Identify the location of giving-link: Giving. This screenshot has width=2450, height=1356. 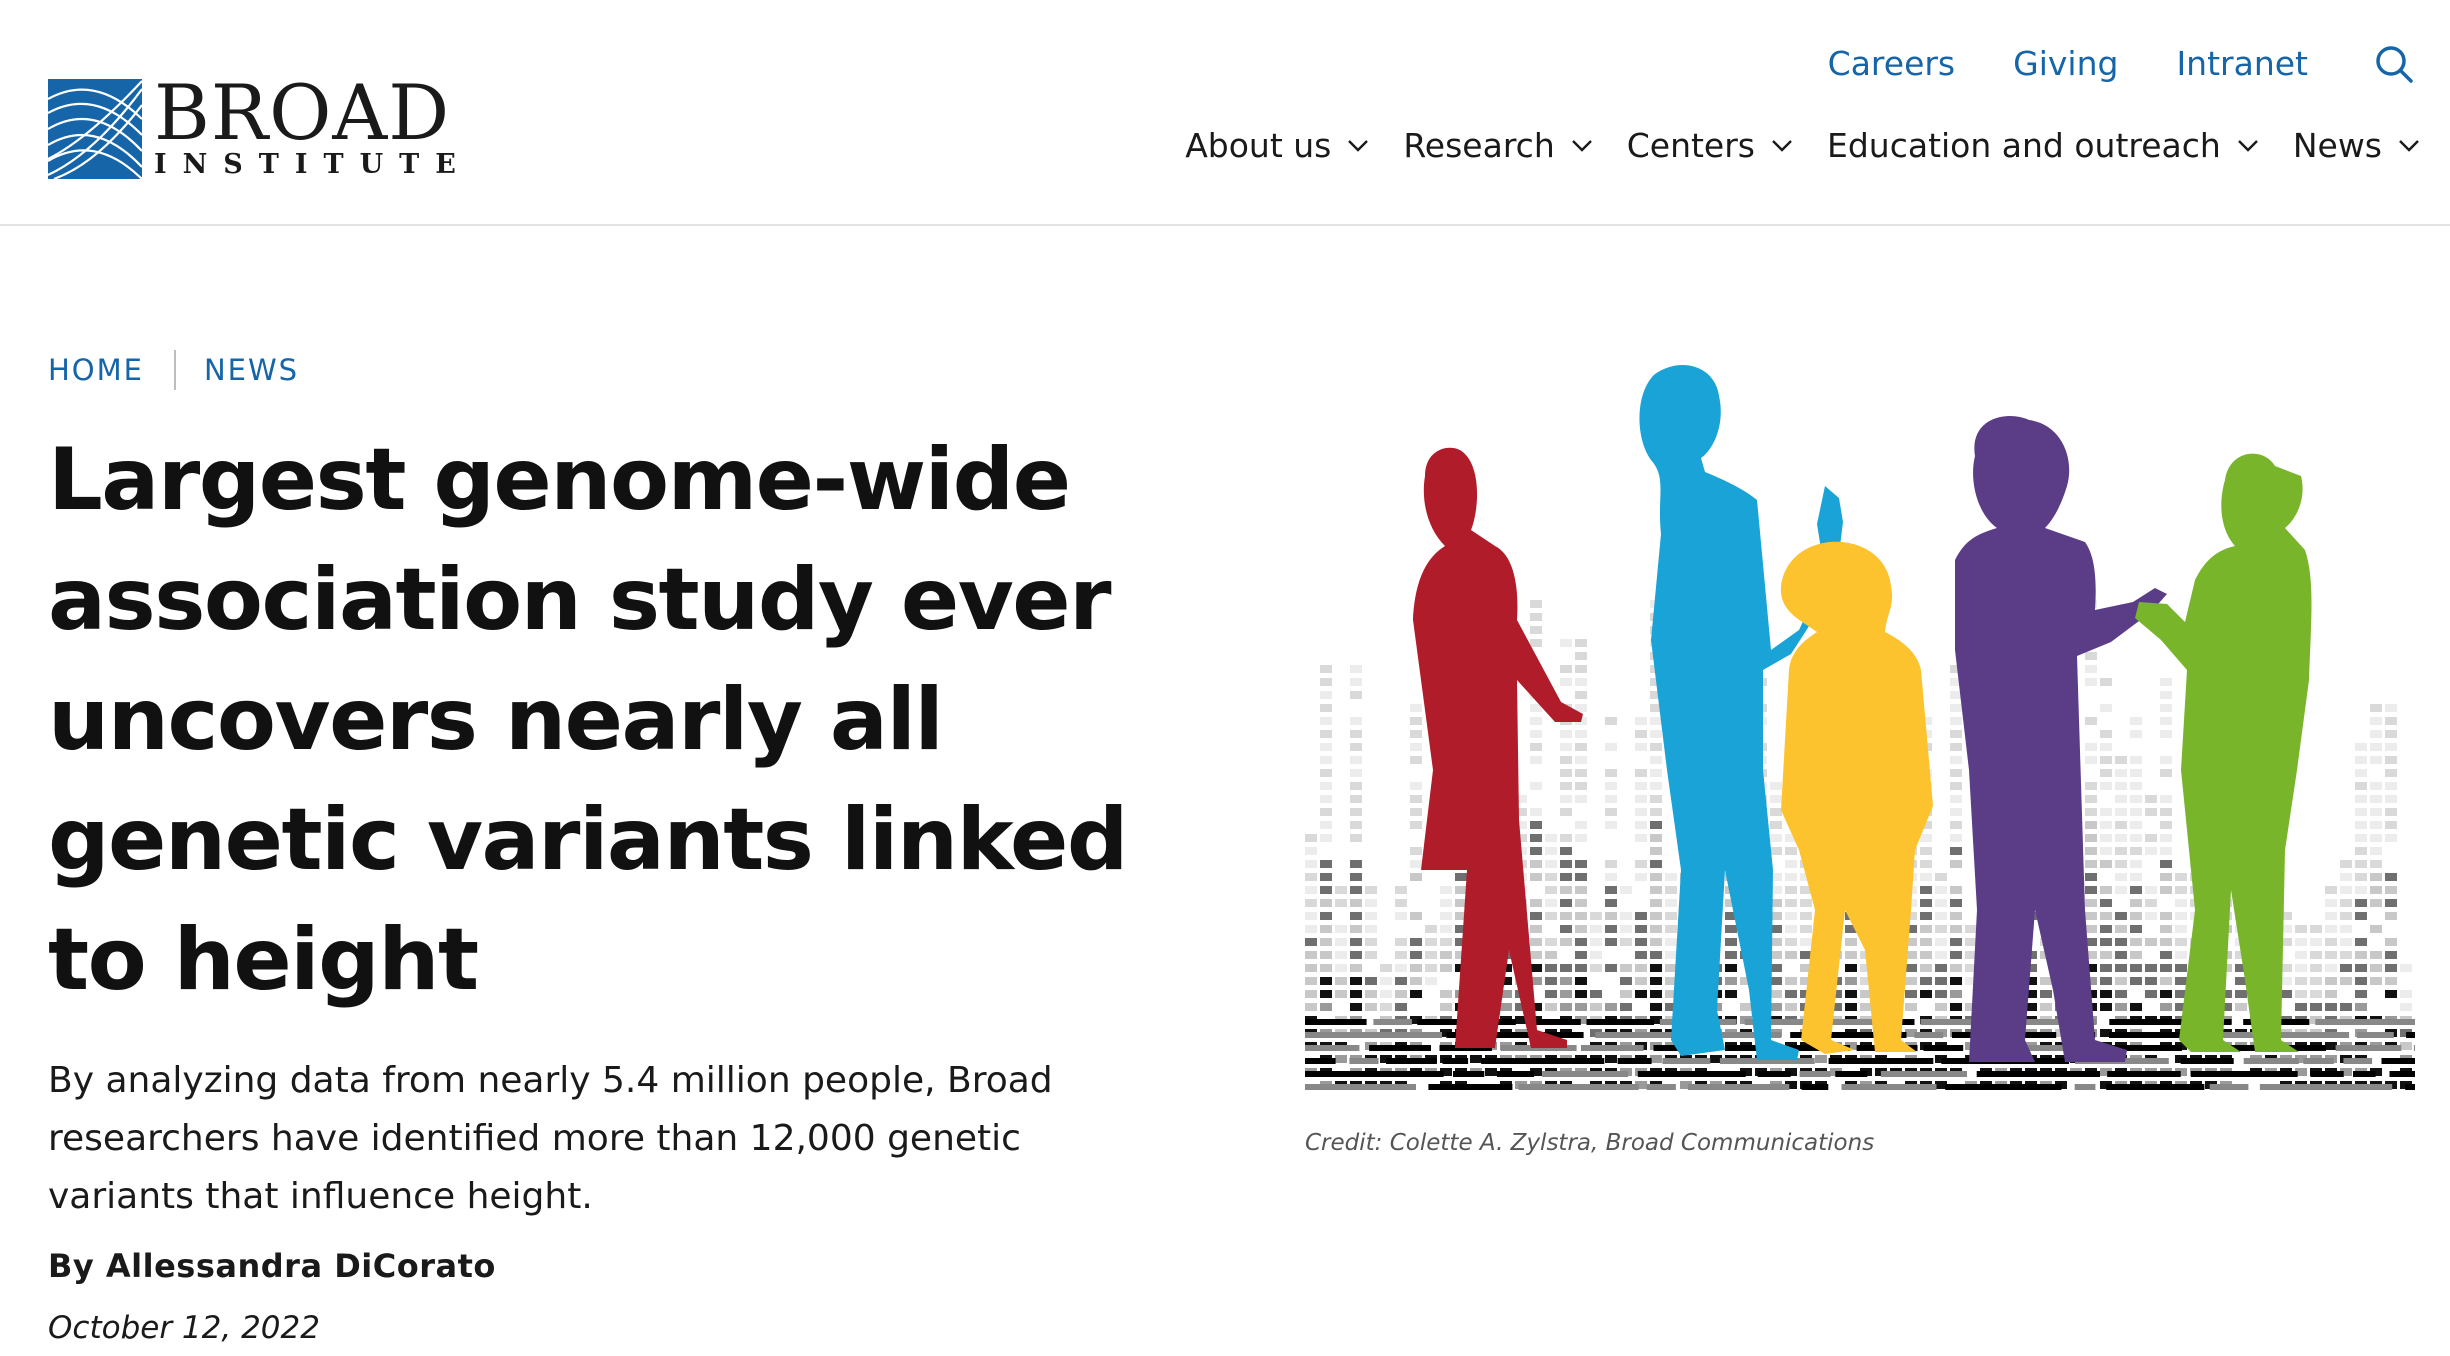
(2065, 64).